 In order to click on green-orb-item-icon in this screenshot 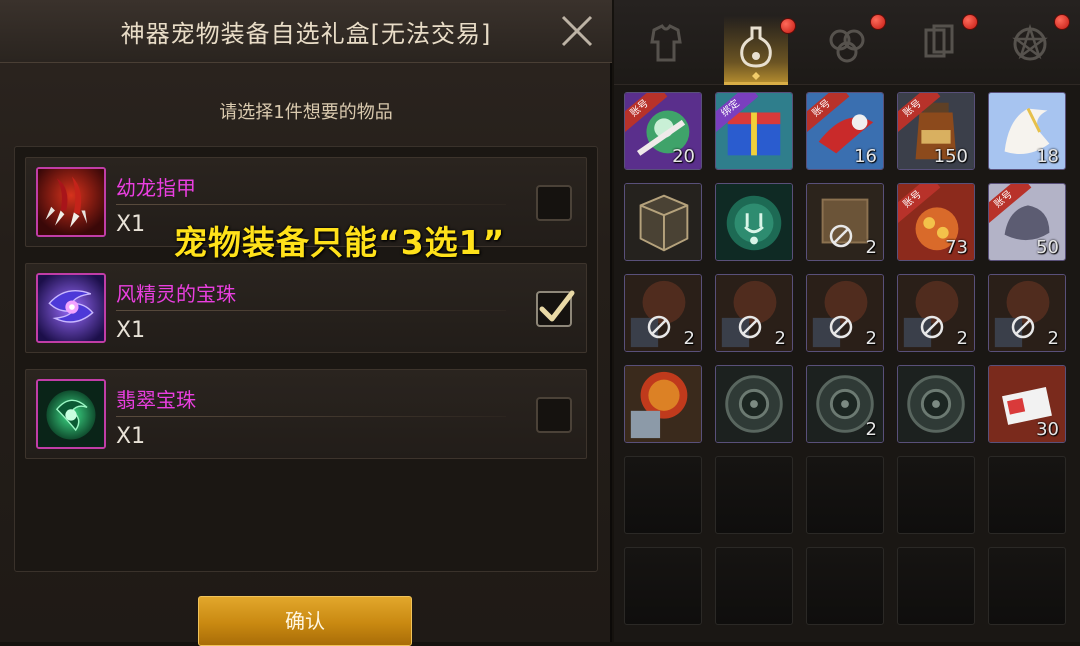, I will do `click(754, 222)`.